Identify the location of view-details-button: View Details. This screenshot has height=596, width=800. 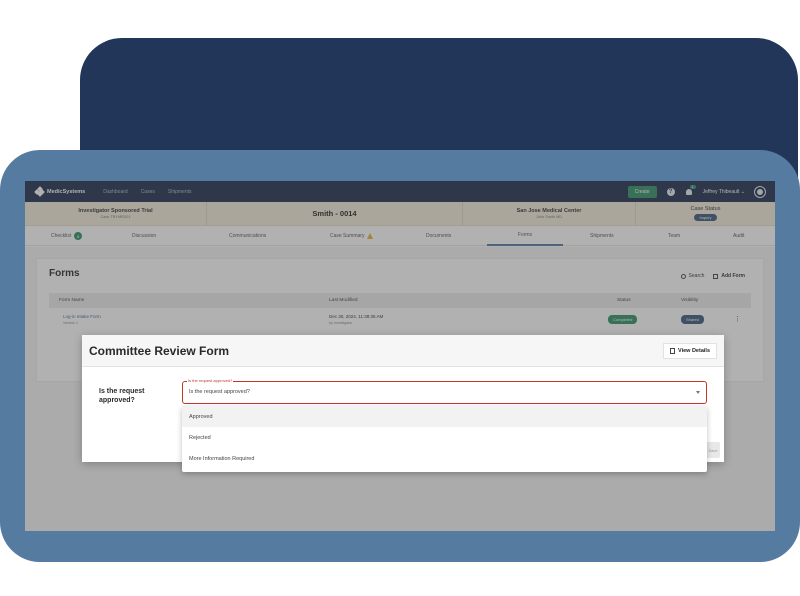
(690, 350).